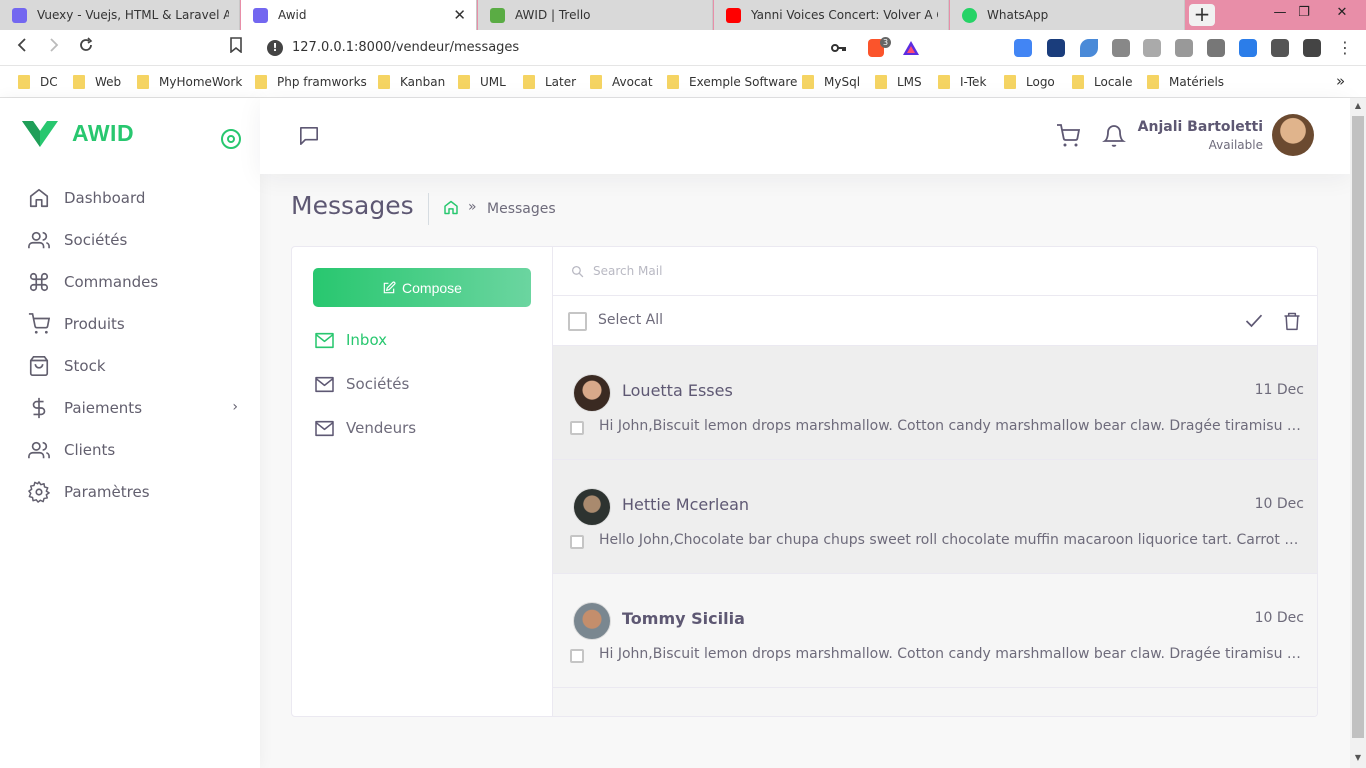  What do you see at coordinates (324, 428) in the screenshot?
I see `mail-icon` at bounding box center [324, 428].